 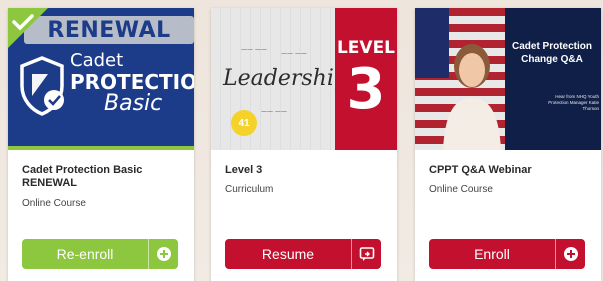 I want to click on progress-bar, so click(x=101, y=148).